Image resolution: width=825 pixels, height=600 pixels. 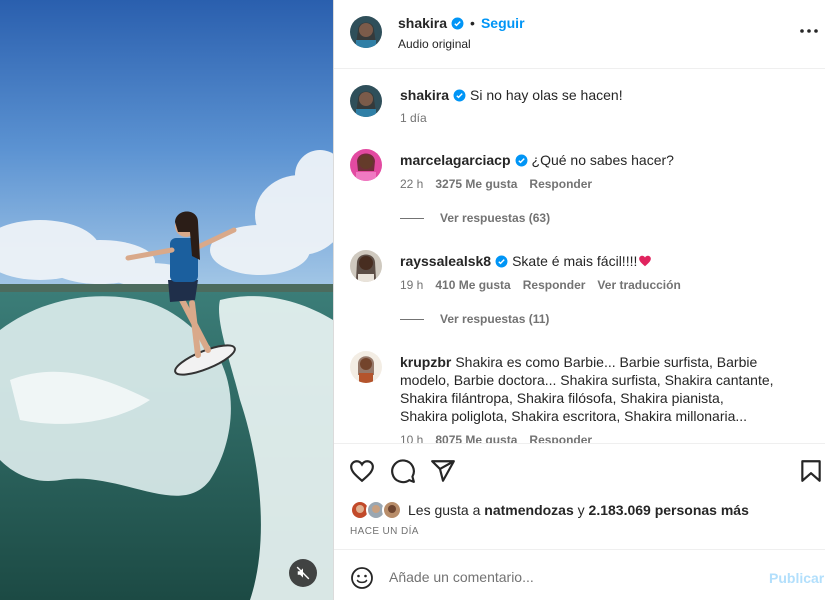 What do you see at coordinates (528, 510) in the screenshot?
I see `liker-username: natmendozas` at bounding box center [528, 510].